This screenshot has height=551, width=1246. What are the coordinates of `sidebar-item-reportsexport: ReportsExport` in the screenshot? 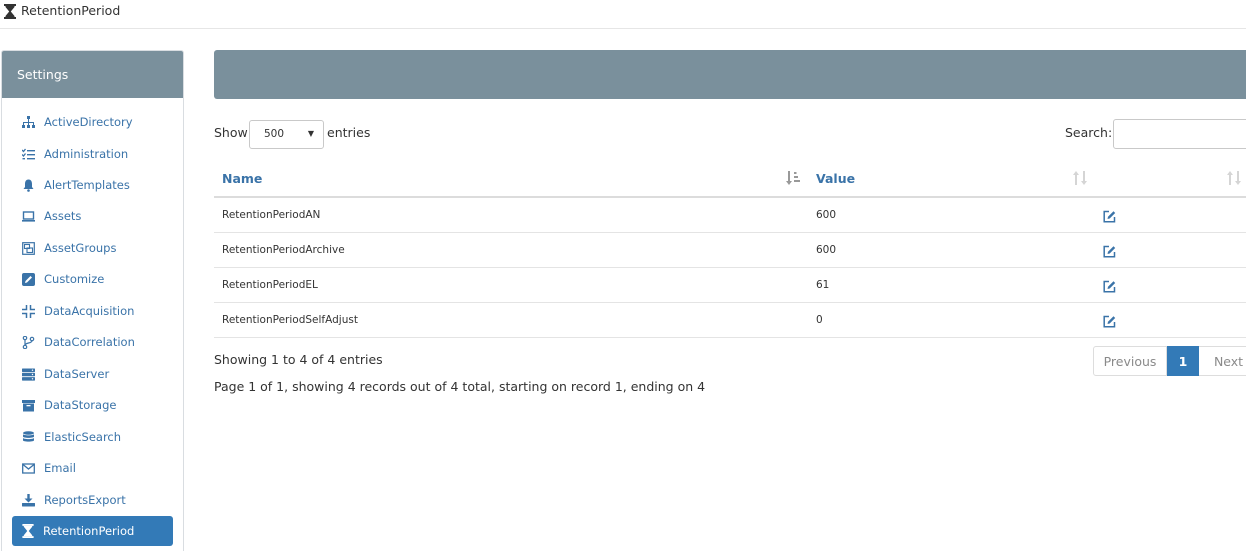 It's located at (92, 500).